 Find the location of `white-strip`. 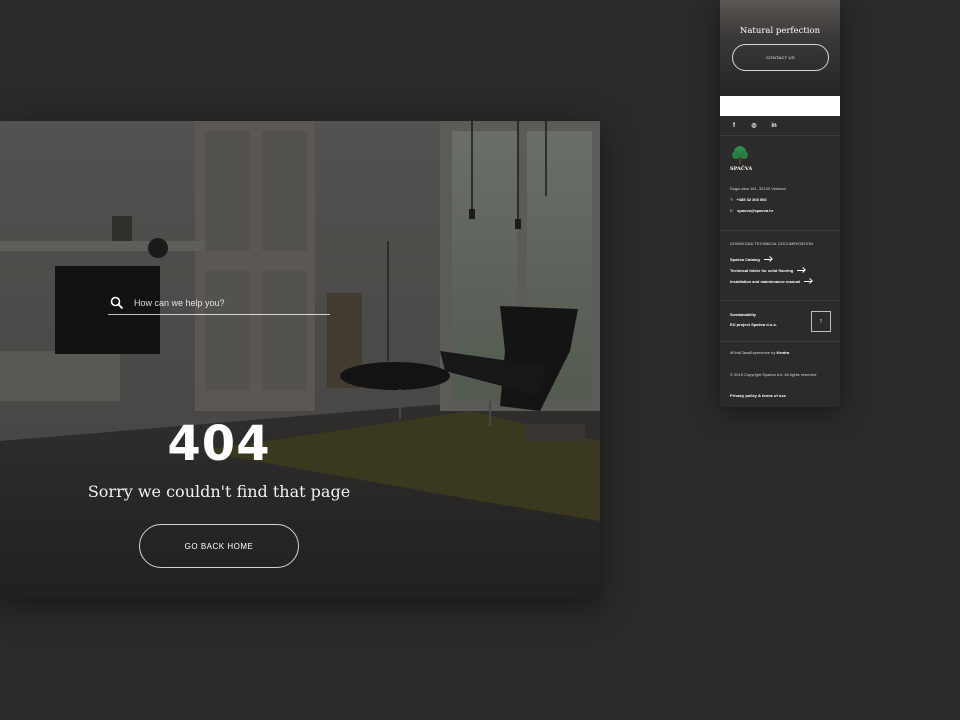

white-strip is located at coordinates (780, 106).